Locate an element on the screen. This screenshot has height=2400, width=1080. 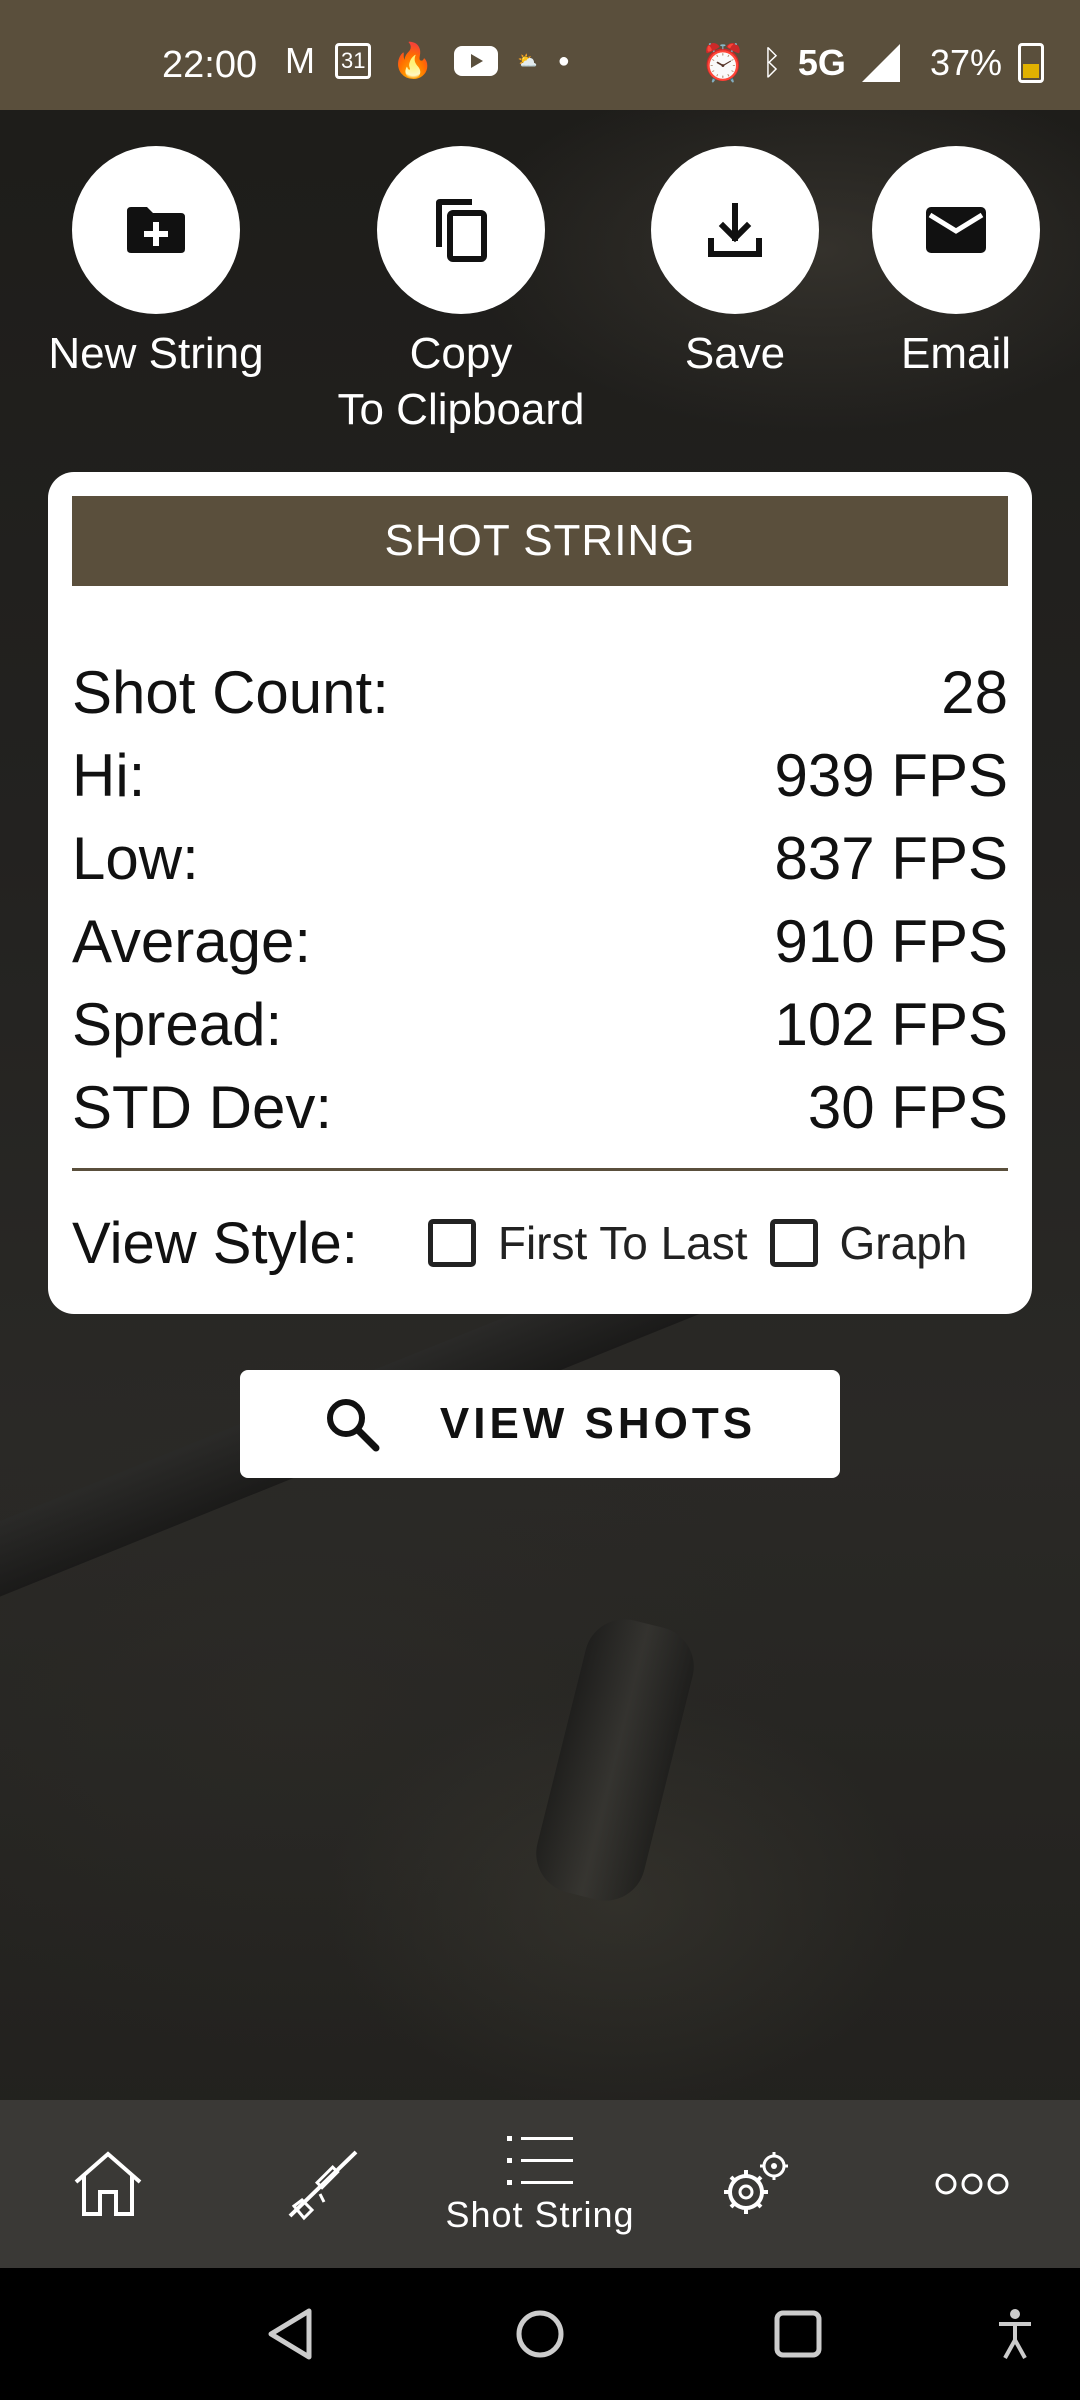
back-icon is located at coordinates (290, 2334).